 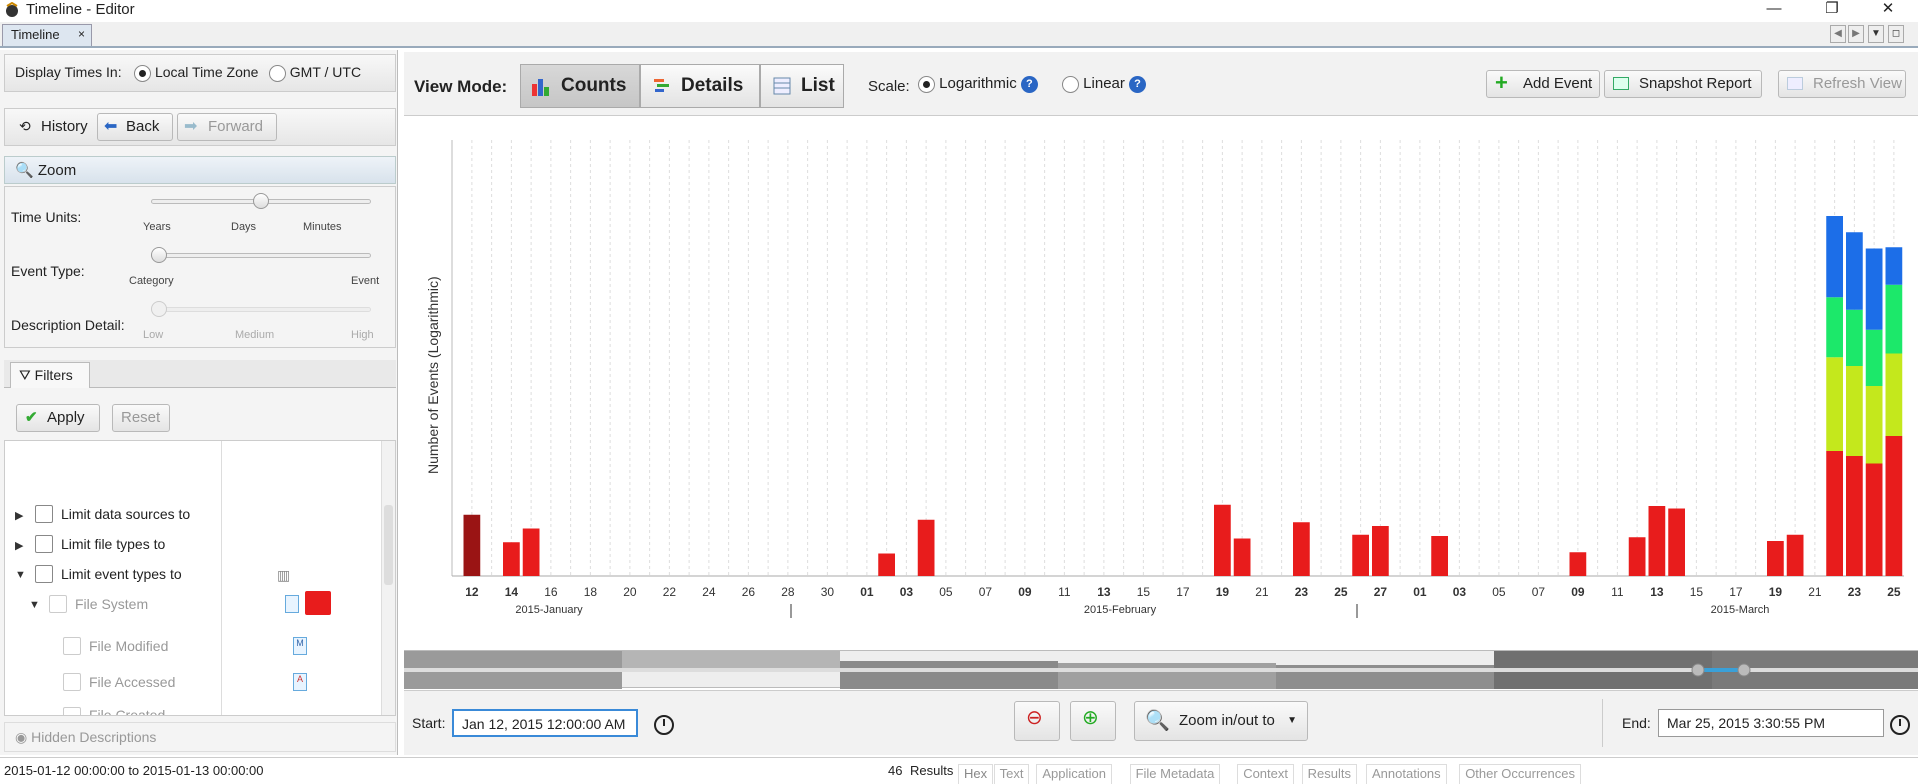 I want to click on bar-2015-03-22-green, so click(x=1834, y=327).